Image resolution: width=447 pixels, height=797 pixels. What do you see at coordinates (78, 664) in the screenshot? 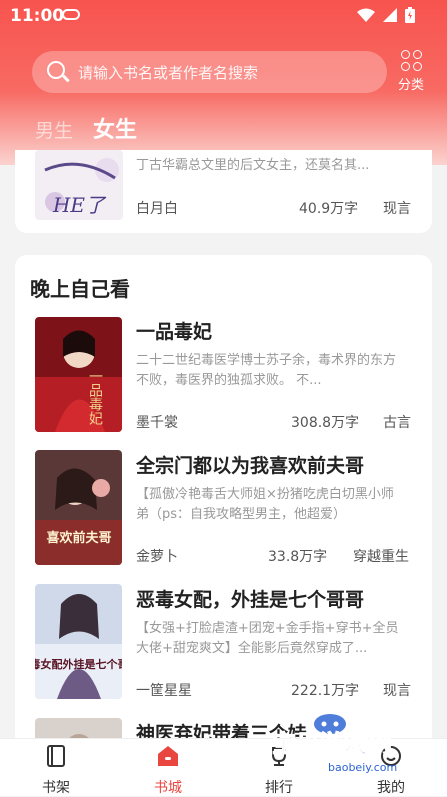
I see `cover-text: 恶毒女配外挂是七个哥哥` at bounding box center [78, 664].